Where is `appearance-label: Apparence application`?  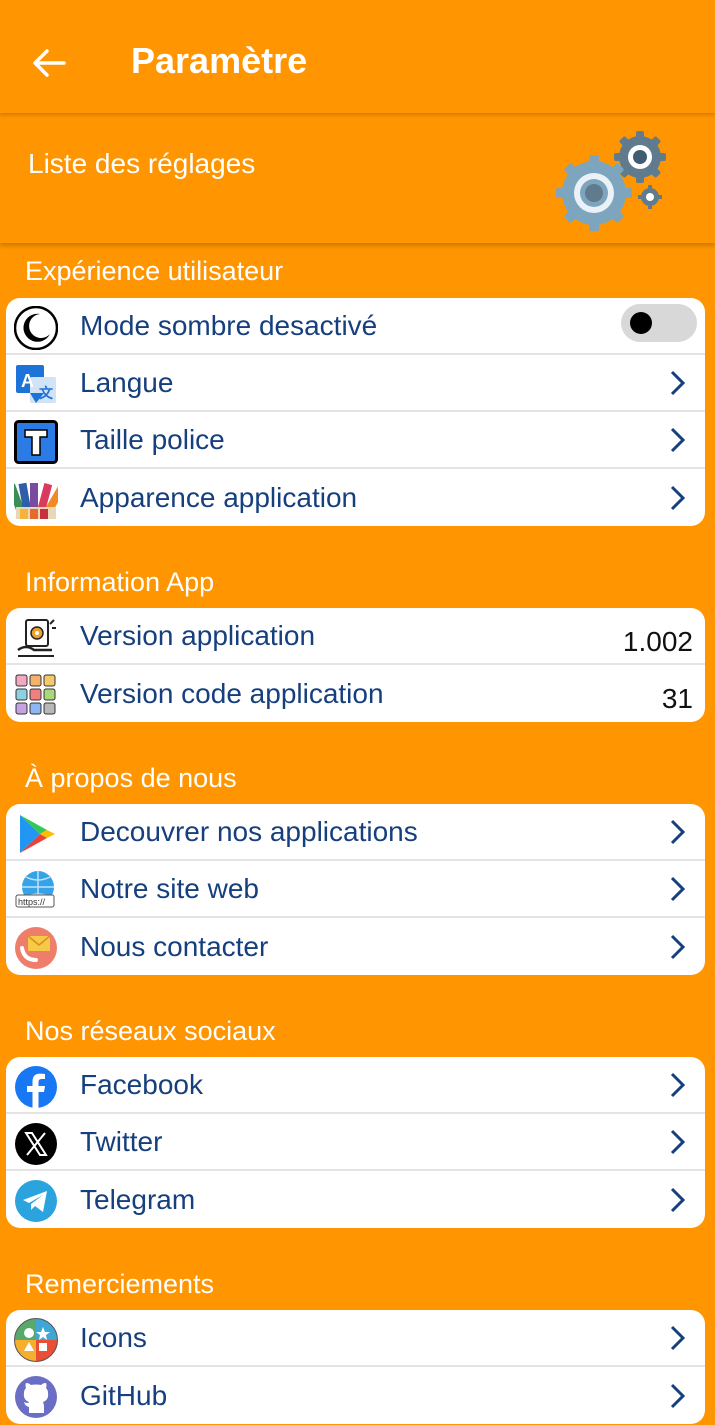 appearance-label: Apparence application is located at coordinates (219, 497).